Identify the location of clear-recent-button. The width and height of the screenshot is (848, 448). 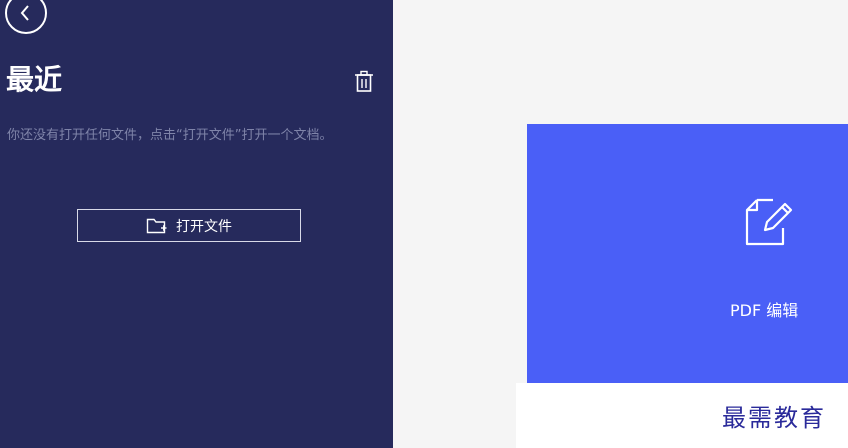
(364, 82).